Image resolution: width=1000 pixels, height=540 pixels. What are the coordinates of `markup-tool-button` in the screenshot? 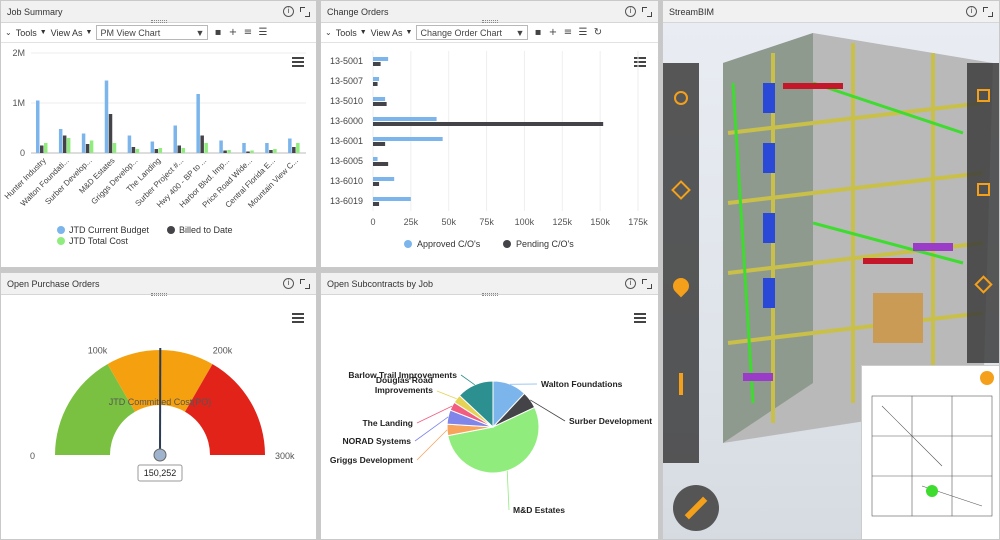 It's located at (696, 508).